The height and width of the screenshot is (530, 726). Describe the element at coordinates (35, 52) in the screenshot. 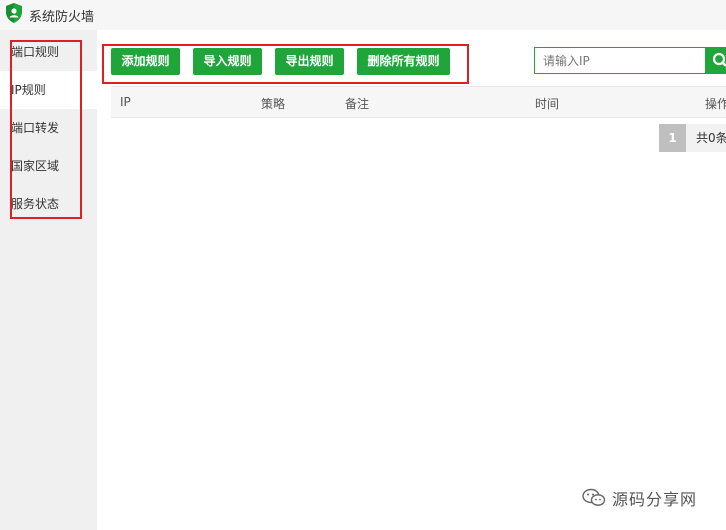

I see `sidebar-item-label: 端口规则` at that location.